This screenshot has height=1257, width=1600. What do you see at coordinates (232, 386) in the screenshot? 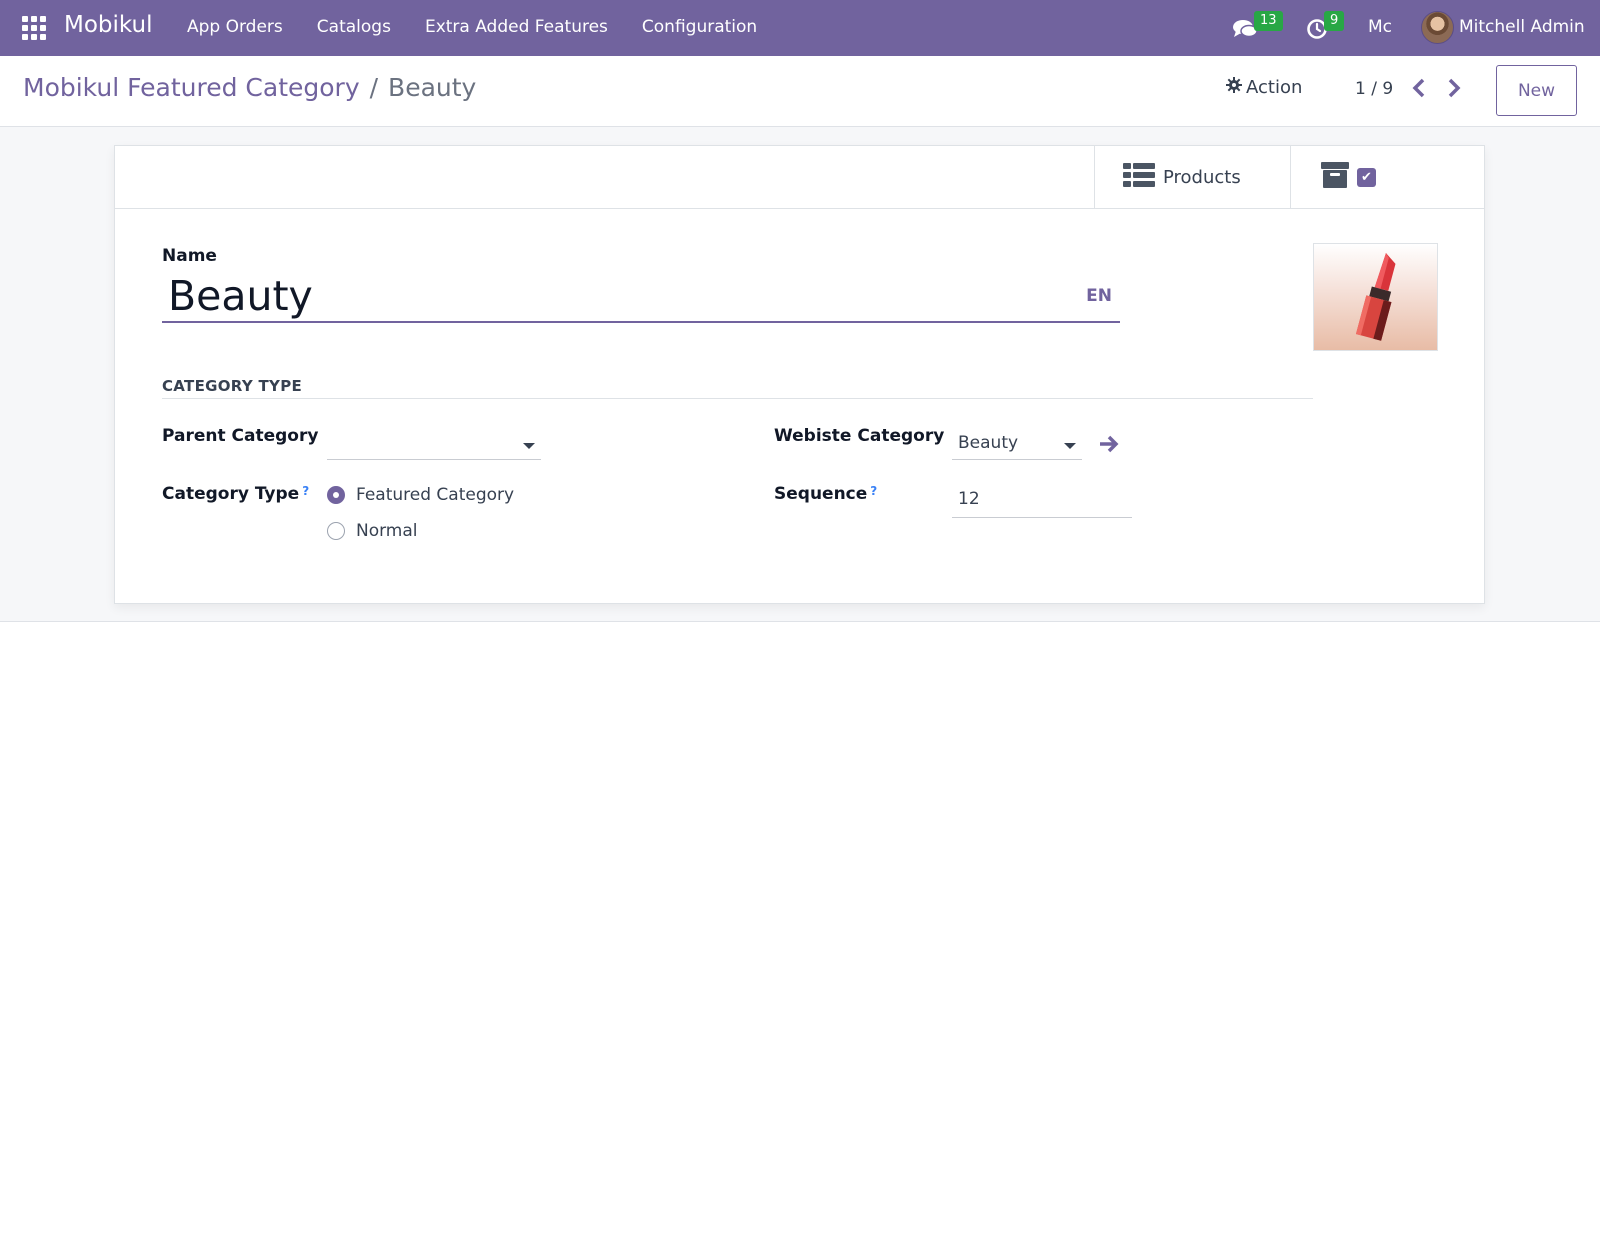
I see `section-title: CATEGORY TYPE` at bounding box center [232, 386].